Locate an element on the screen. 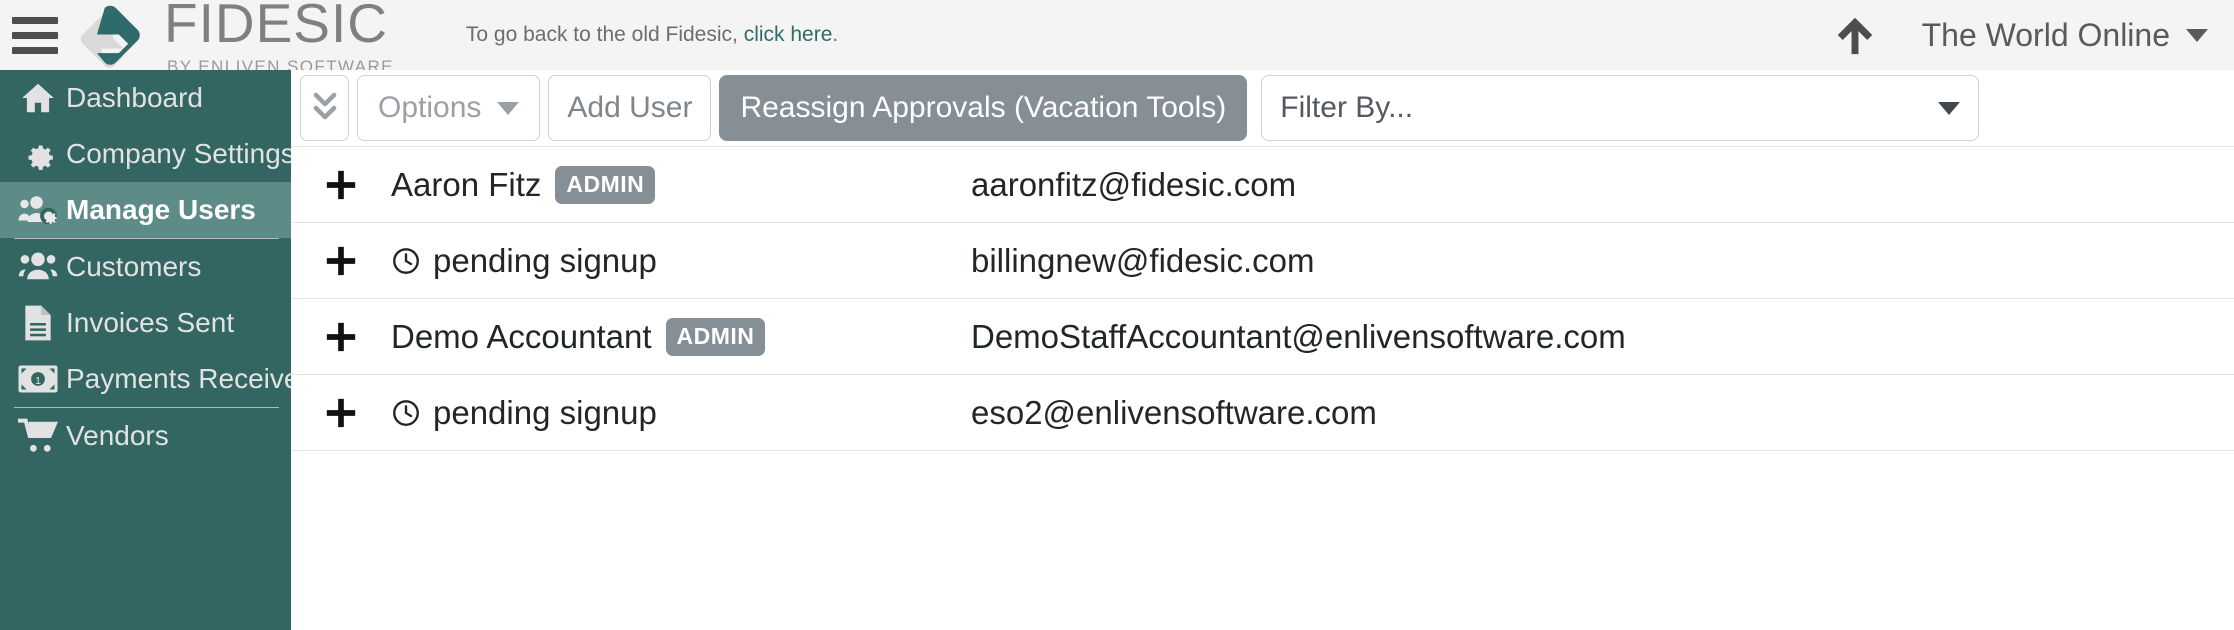  options-dropdown-button: Options is located at coordinates (449, 108).